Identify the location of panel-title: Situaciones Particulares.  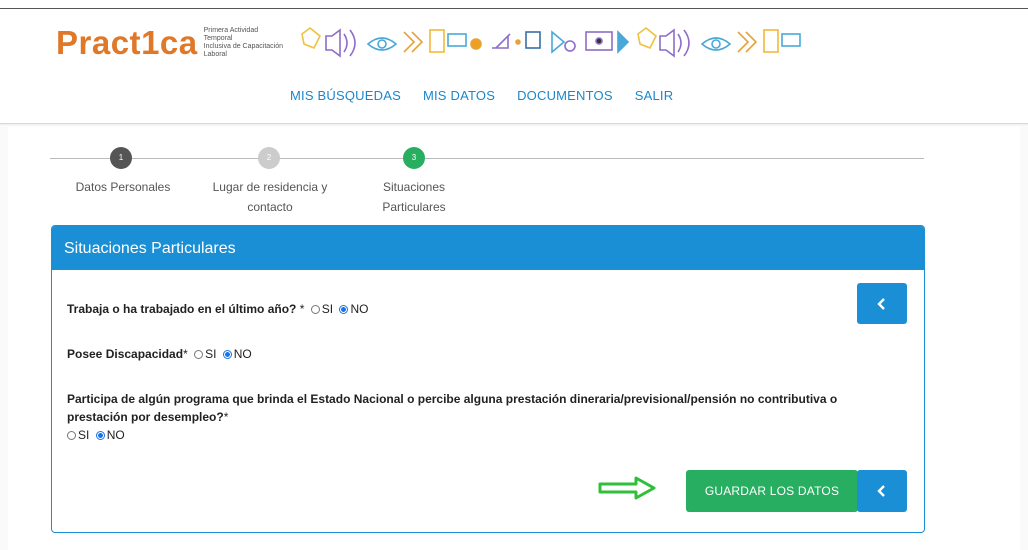
(488, 248).